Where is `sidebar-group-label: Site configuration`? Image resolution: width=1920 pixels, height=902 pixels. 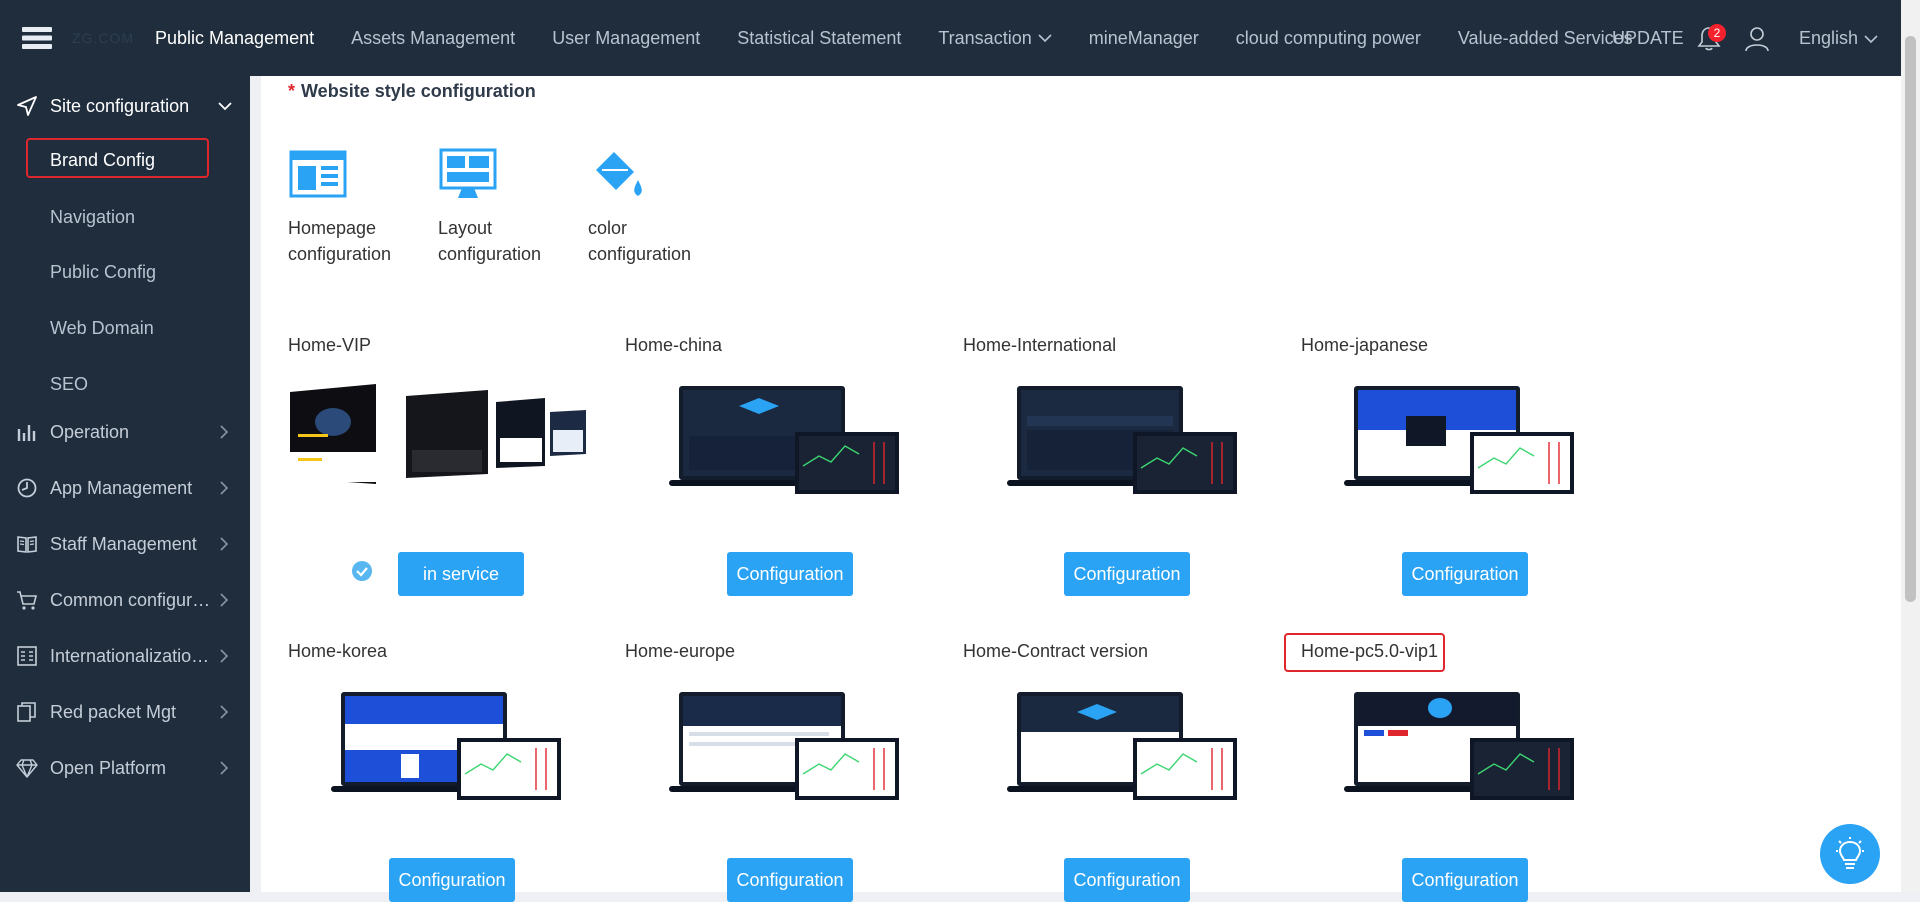 sidebar-group-label: Site configuration is located at coordinates (120, 105).